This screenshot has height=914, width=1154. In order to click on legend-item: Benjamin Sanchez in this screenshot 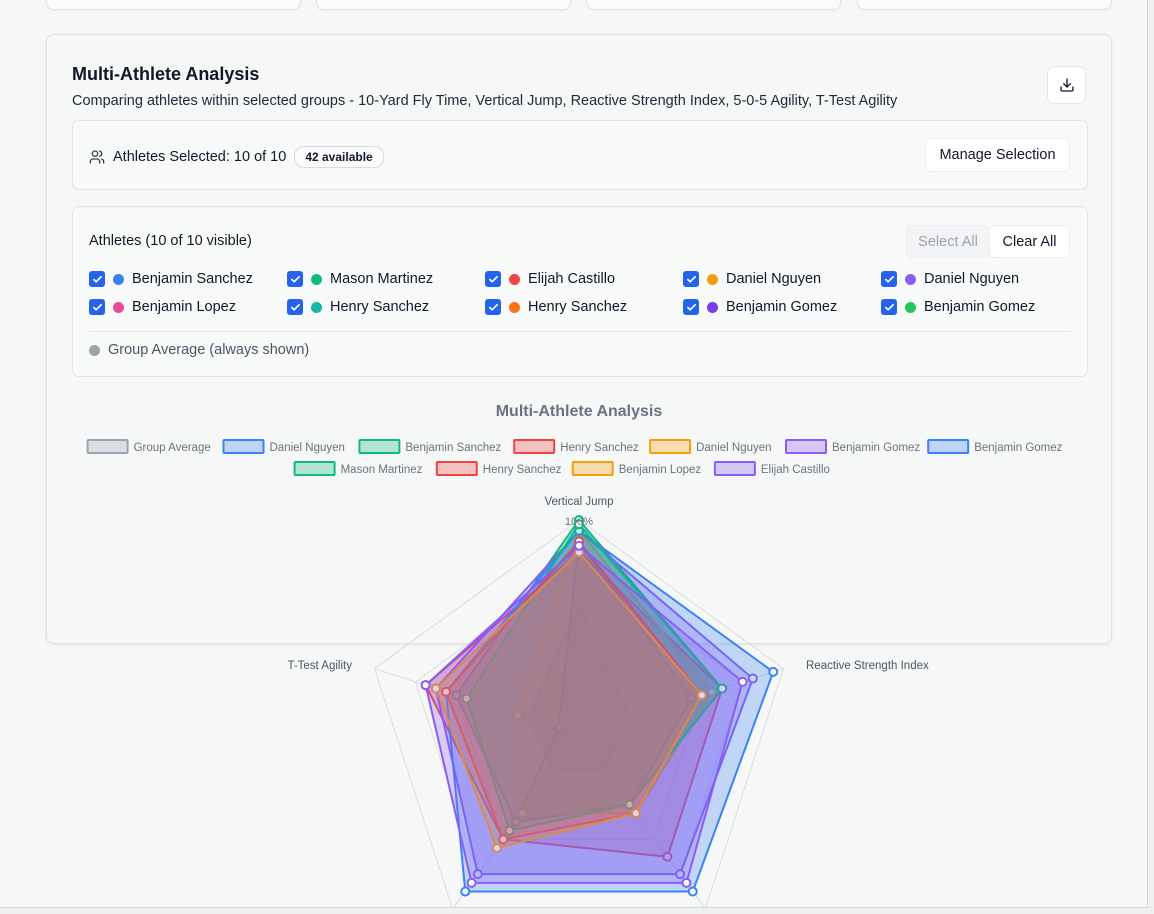, I will do `click(430, 446)`.